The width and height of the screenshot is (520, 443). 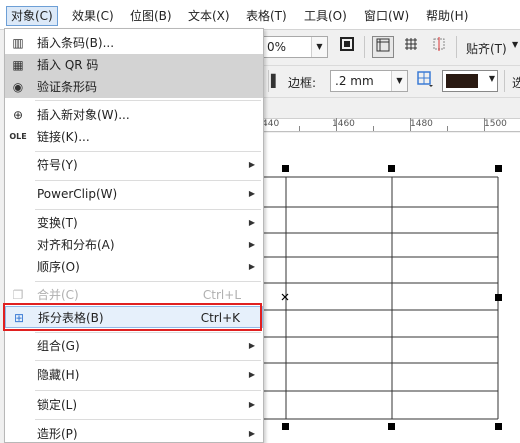 What do you see at coordinates (134, 87) in the screenshot?
I see `menu-item-verify-barcode: ◉ 验证条形码` at bounding box center [134, 87].